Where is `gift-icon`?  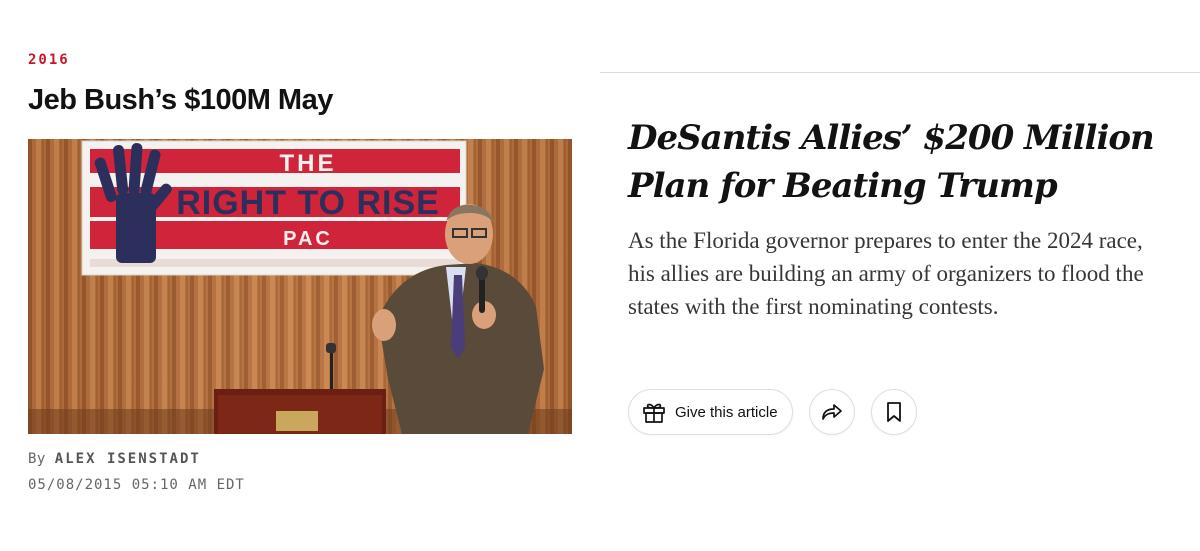
gift-icon is located at coordinates (654, 412).